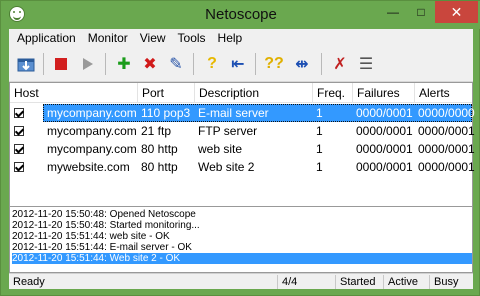  Describe the element at coordinates (340, 64) in the screenshot. I see `mute-icon: ✗` at that location.